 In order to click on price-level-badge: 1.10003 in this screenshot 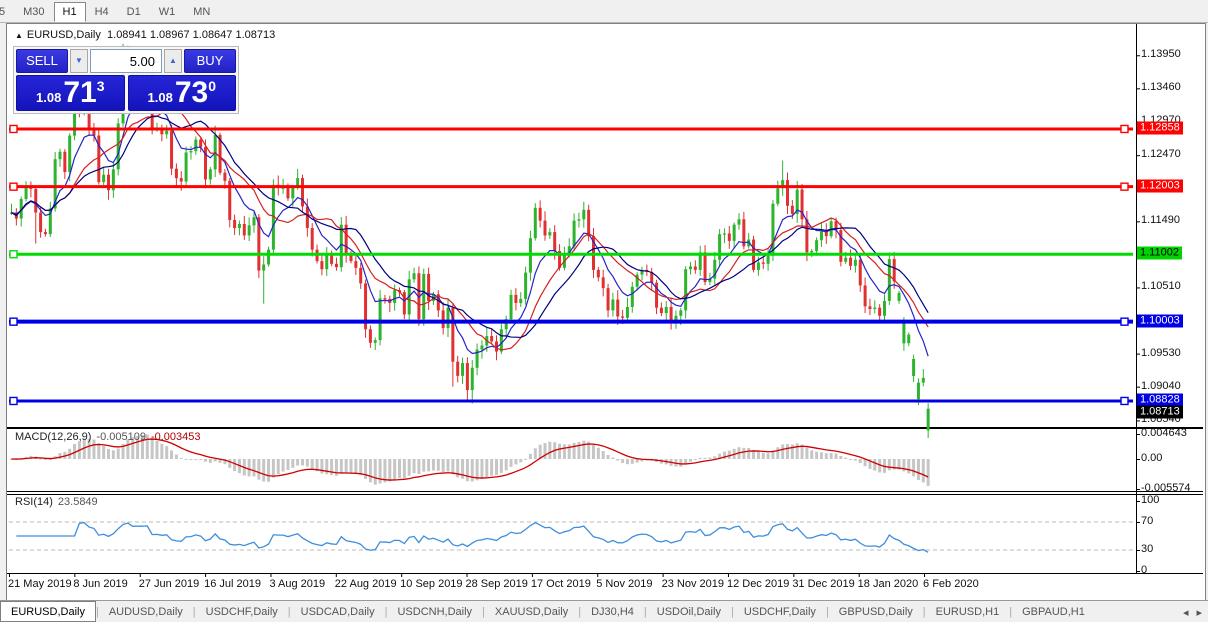, I will do `click(1160, 321)`.